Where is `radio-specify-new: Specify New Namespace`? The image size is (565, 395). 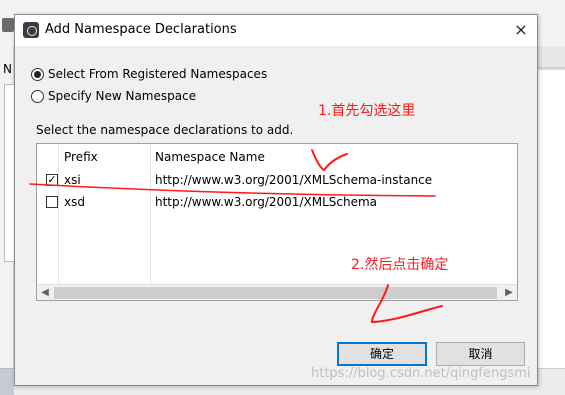 radio-specify-new: Specify New Namespace is located at coordinates (113, 96).